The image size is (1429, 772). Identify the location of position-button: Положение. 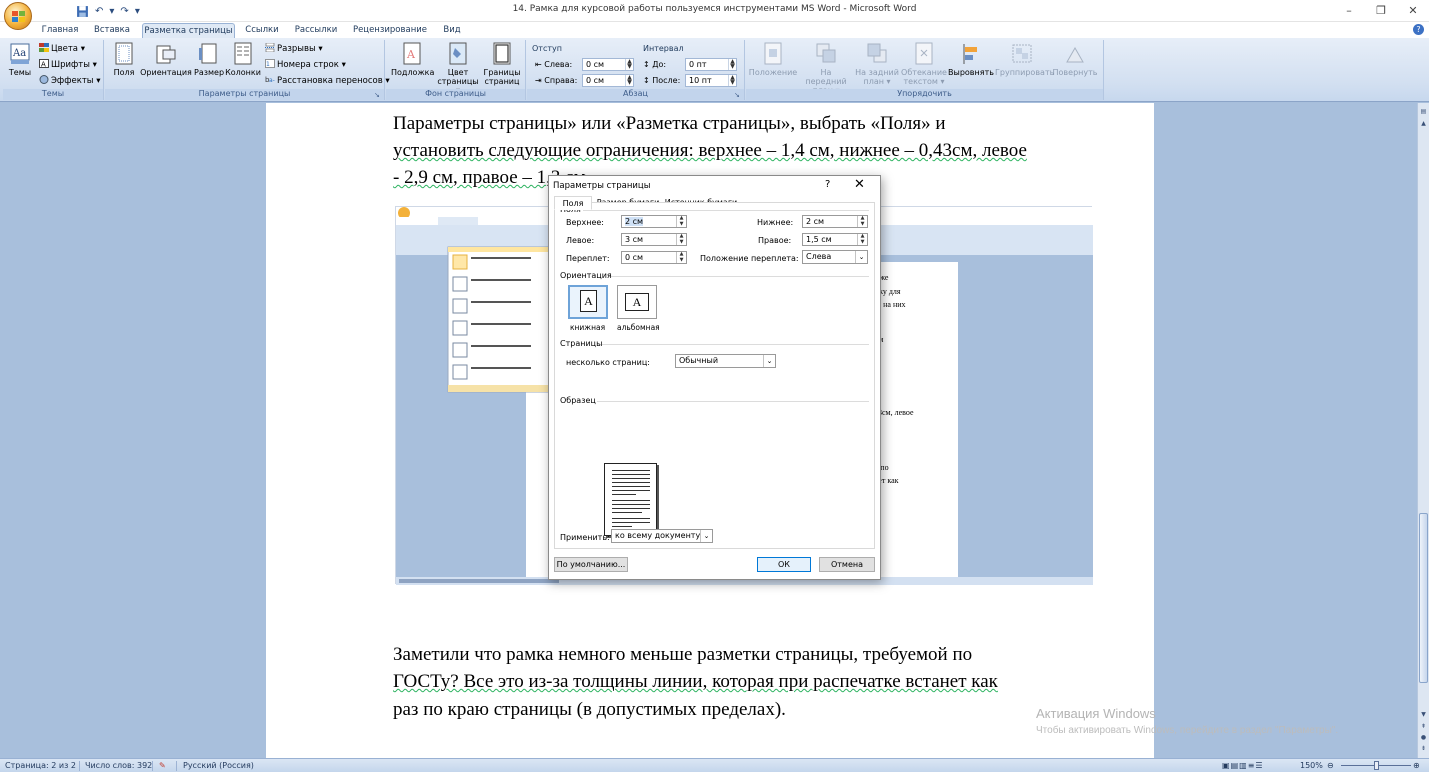
(773, 59).